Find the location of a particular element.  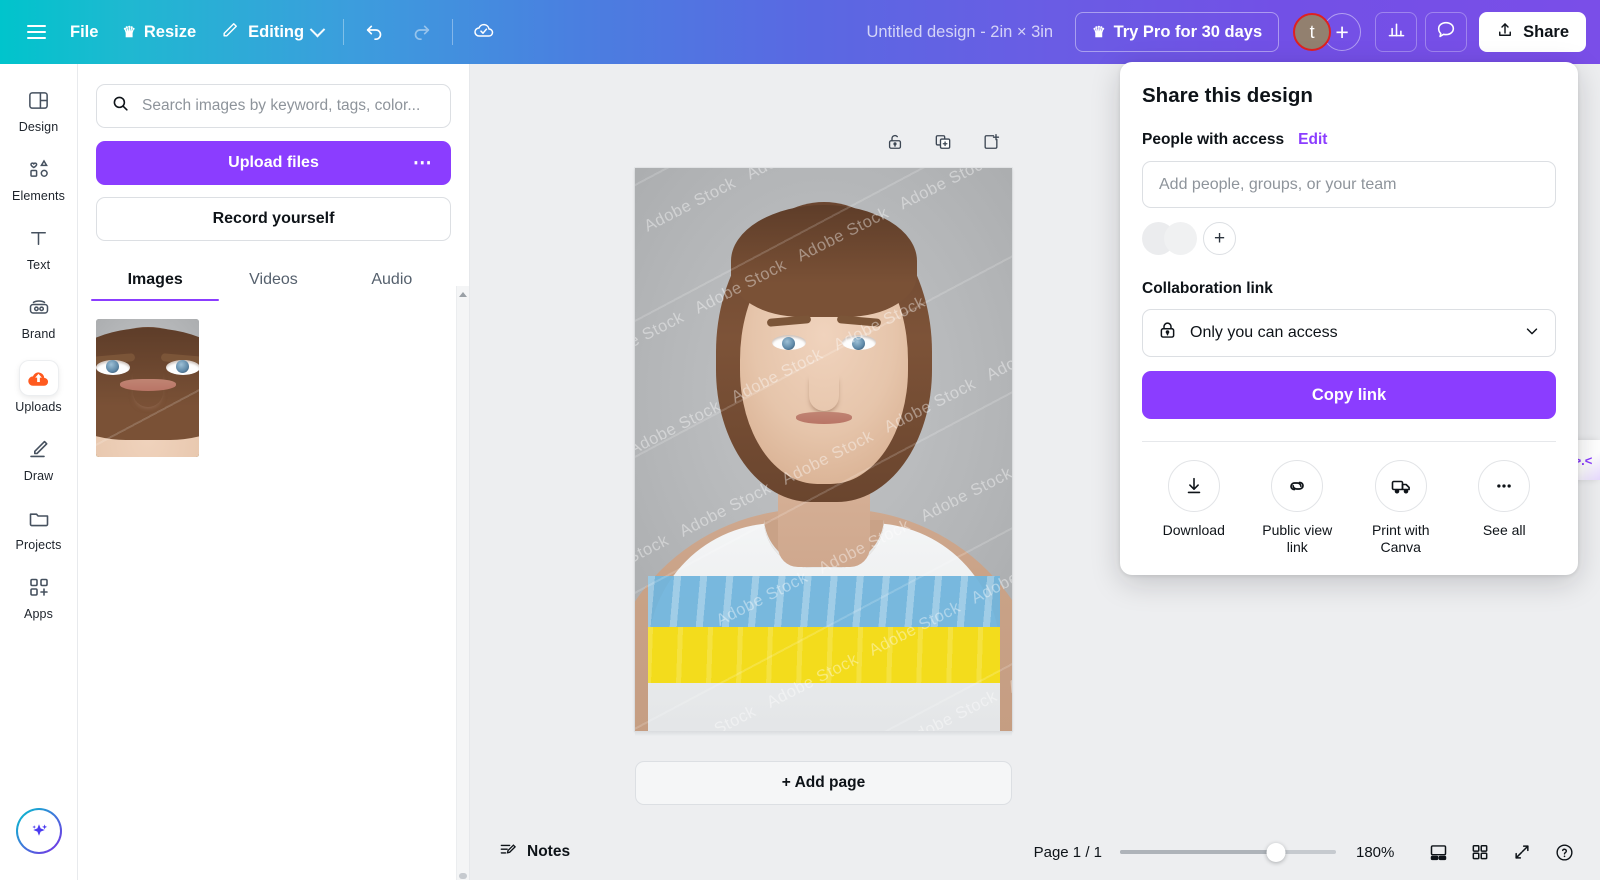

draw-pen-icon is located at coordinates (39, 449).